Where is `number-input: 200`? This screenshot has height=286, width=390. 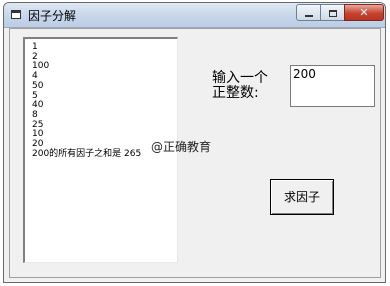
number-input: 200 is located at coordinates (332, 86).